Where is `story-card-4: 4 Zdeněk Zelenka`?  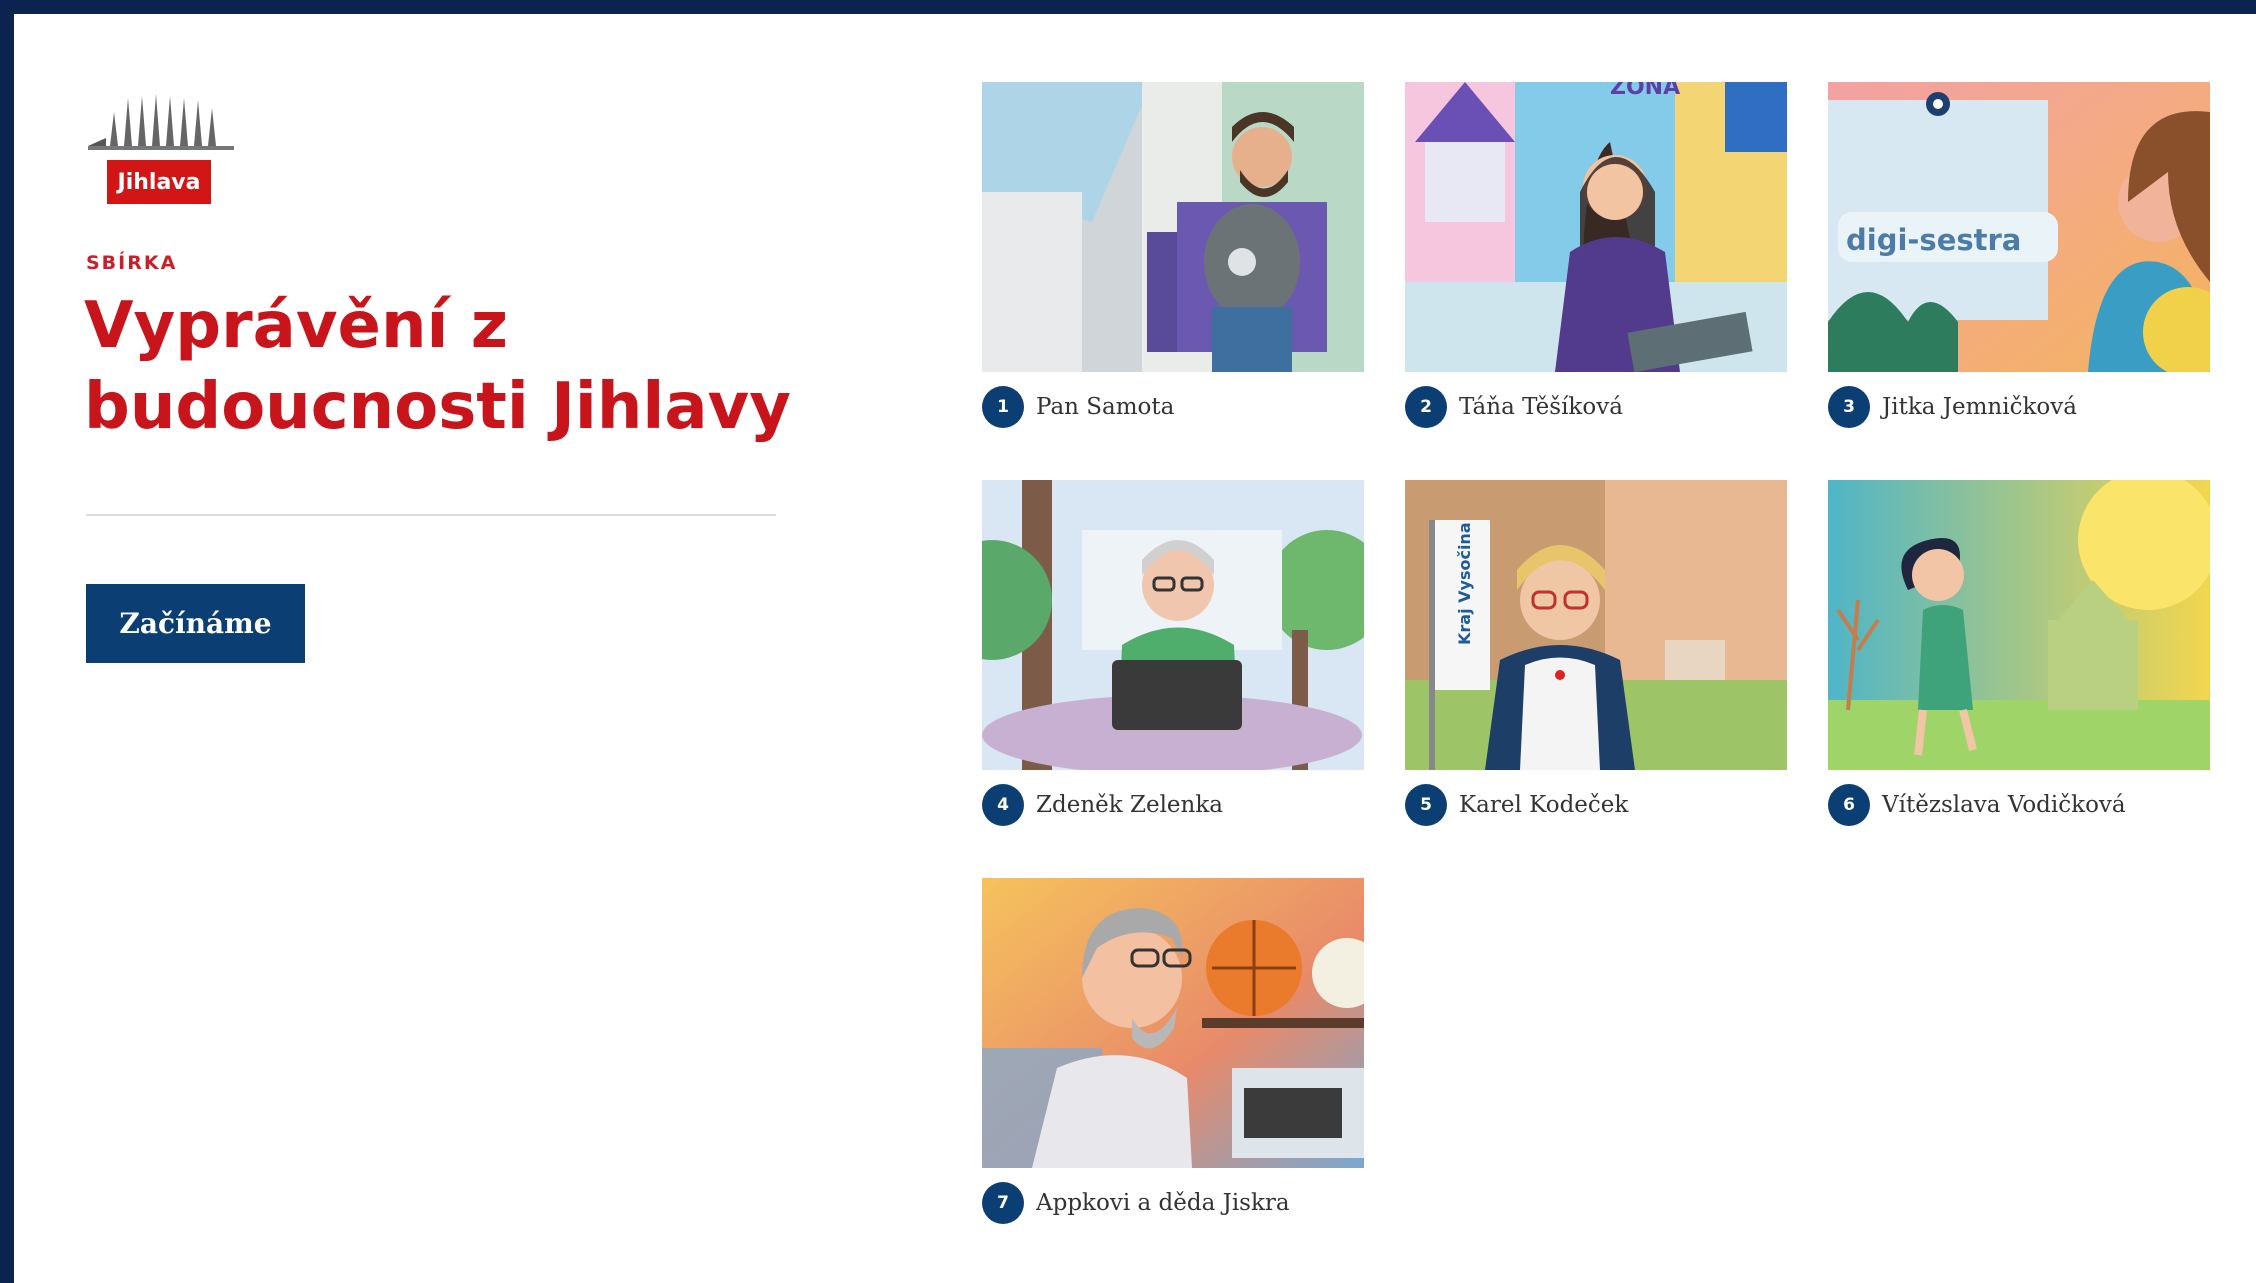
story-card-4: 4 Zdeněk Zelenka is located at coordinates (1173, 665).